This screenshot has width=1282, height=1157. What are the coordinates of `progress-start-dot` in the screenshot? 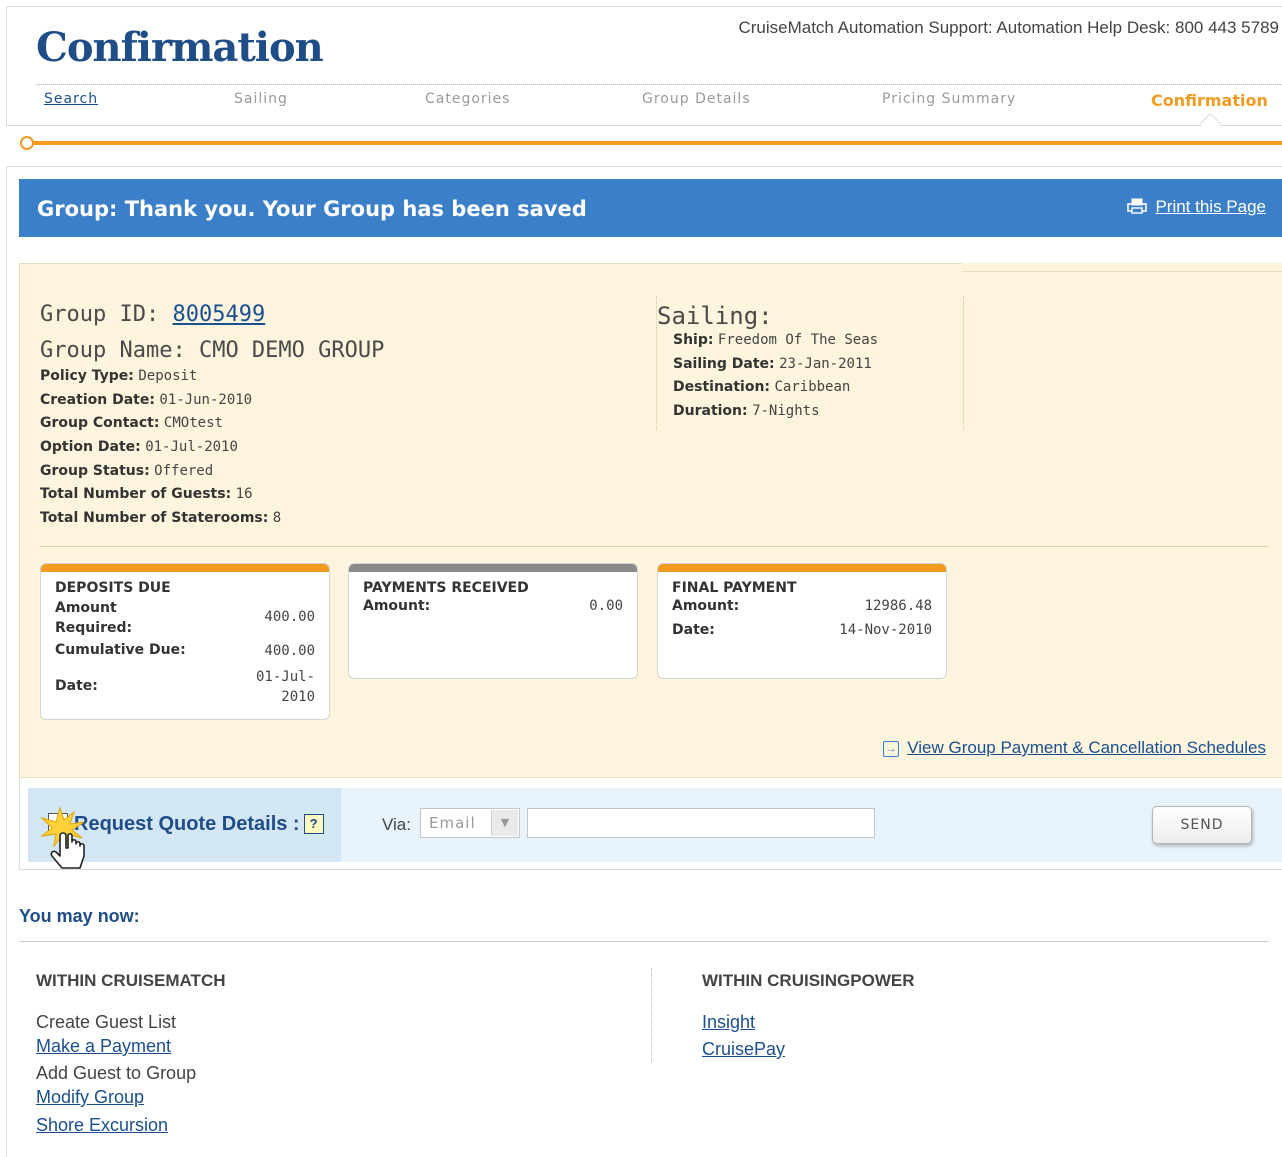 It's located at (27, 143).